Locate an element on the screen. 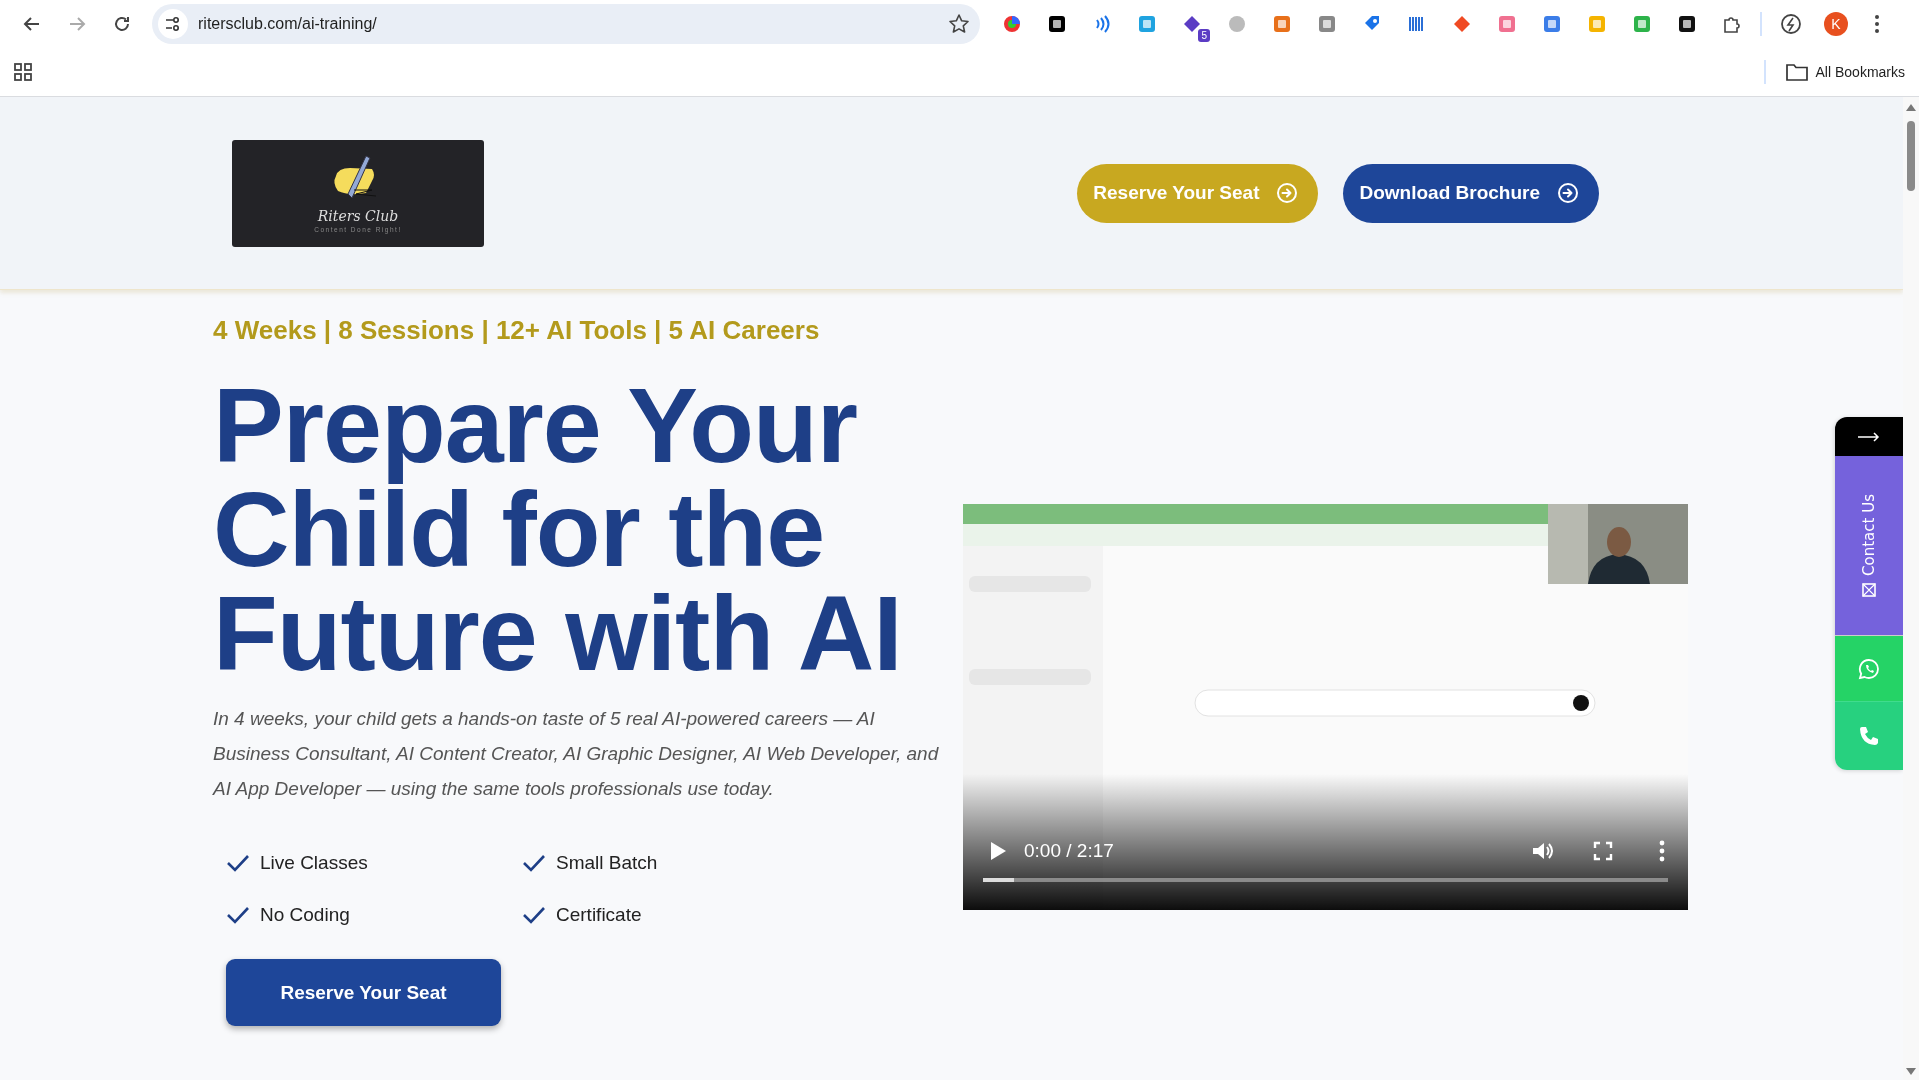 This screenshot has width=1919, height=1080. menu-icon is located at coordinates (1877, 24).